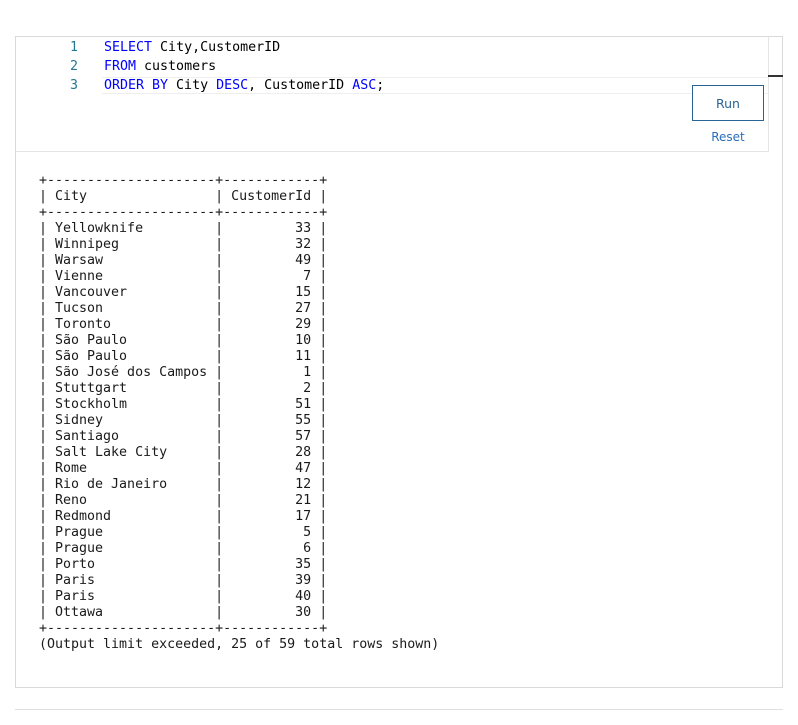  What do you see at coordinates (183, 452) in the screenshot?
I see `table-row: | Salt Lake City | 28 |` at bounding box center [183, 452].